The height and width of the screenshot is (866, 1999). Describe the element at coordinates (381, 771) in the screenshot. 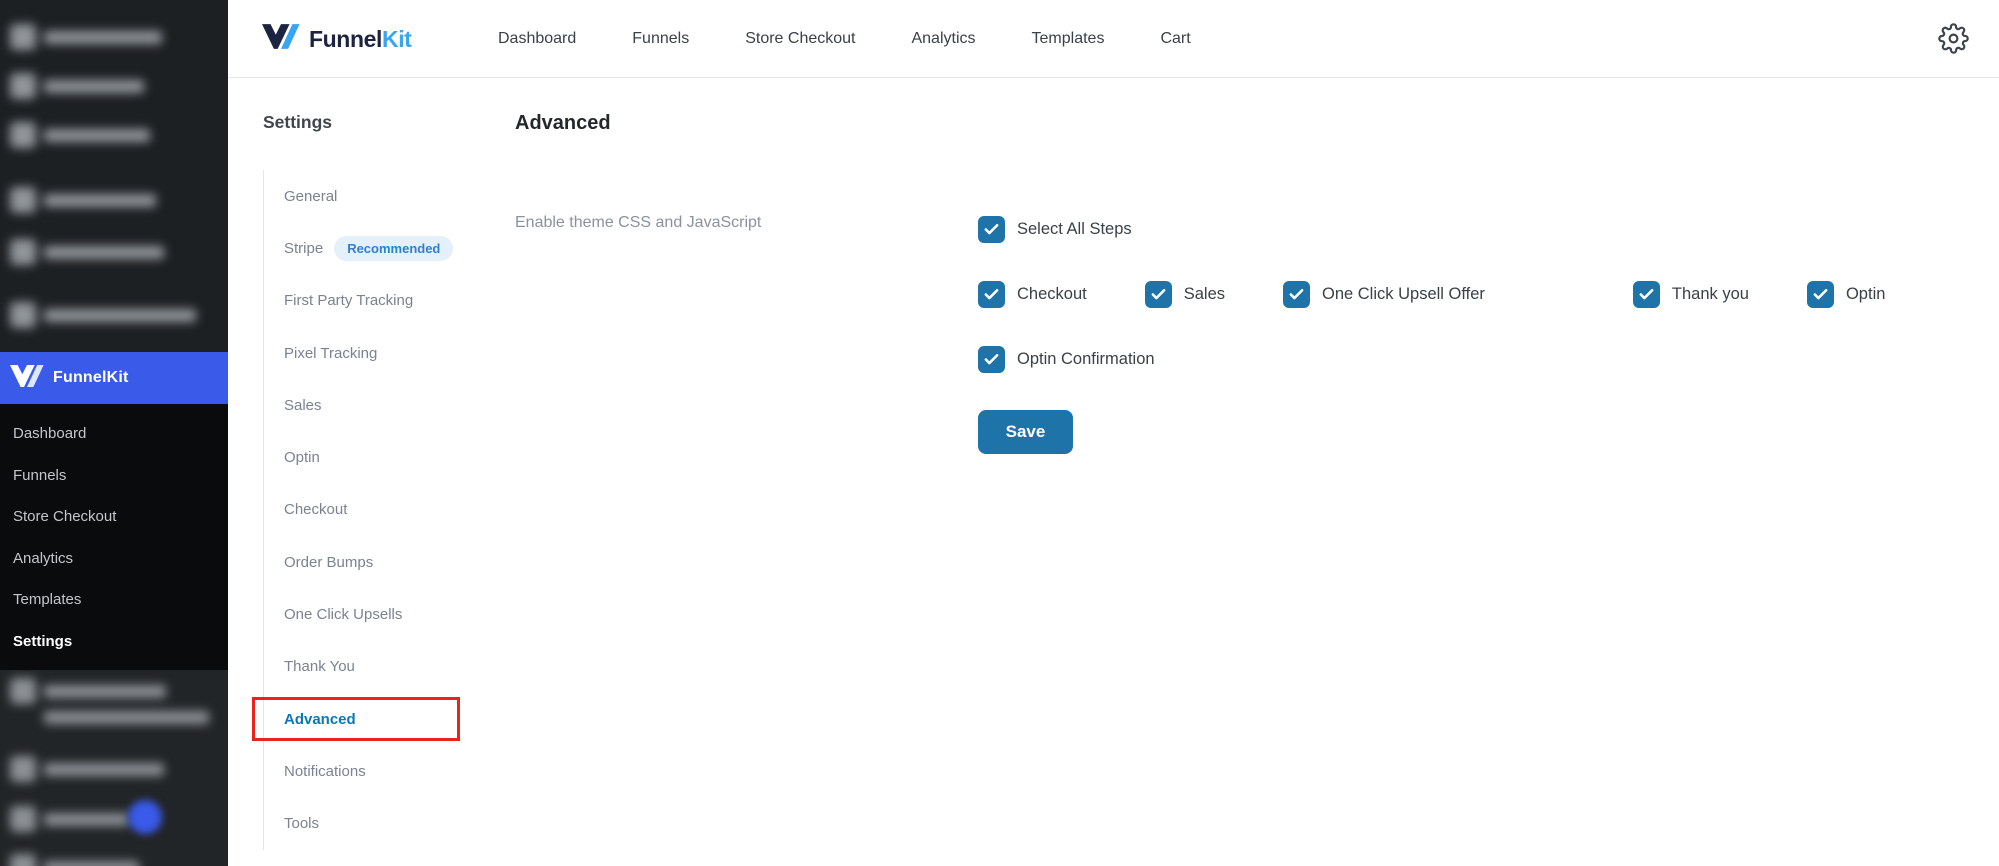

I see `settings-nav-item-notifications: Notifications` at that location.